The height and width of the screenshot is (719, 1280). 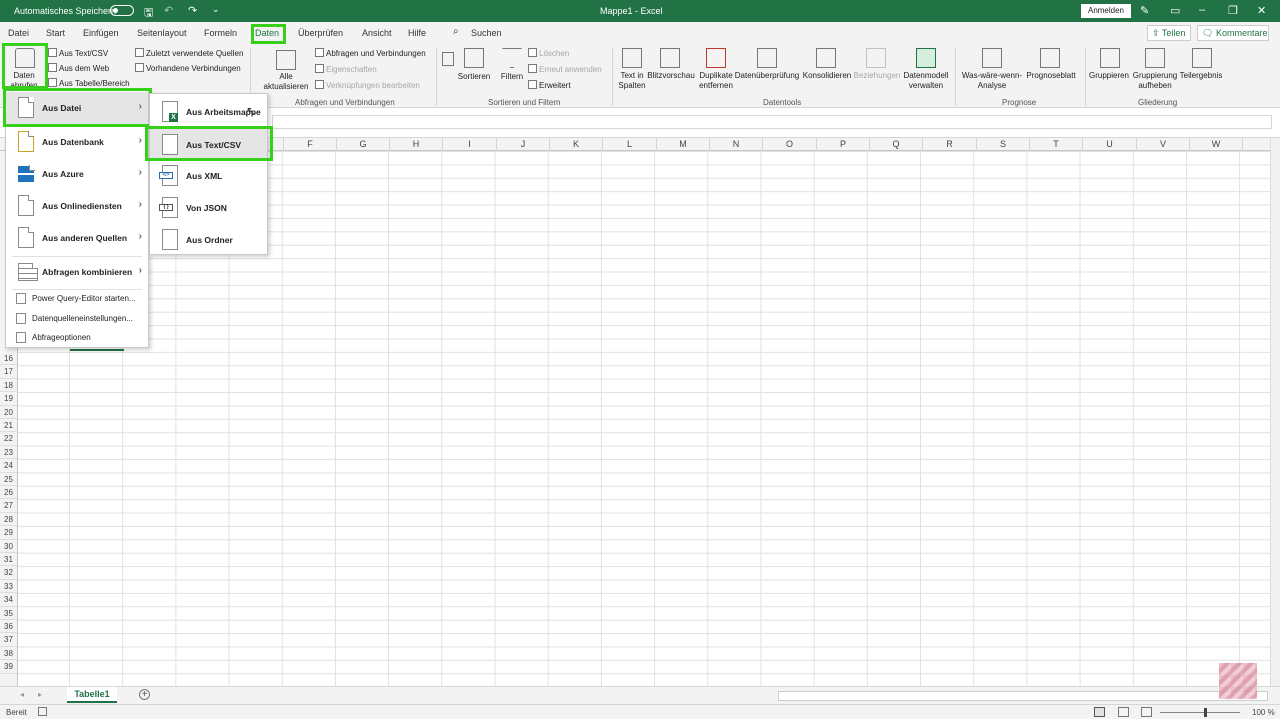 I want to click on existing-connections-button: Vorhandene Verbindungen, so click(x=188, y=68).